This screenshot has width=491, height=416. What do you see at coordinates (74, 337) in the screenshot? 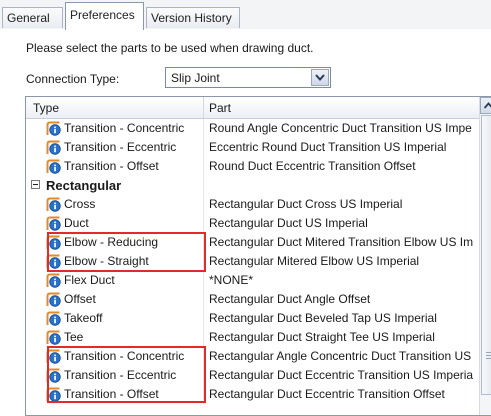
I see `row-type-label: Tee` at bounding box center [74, 337].